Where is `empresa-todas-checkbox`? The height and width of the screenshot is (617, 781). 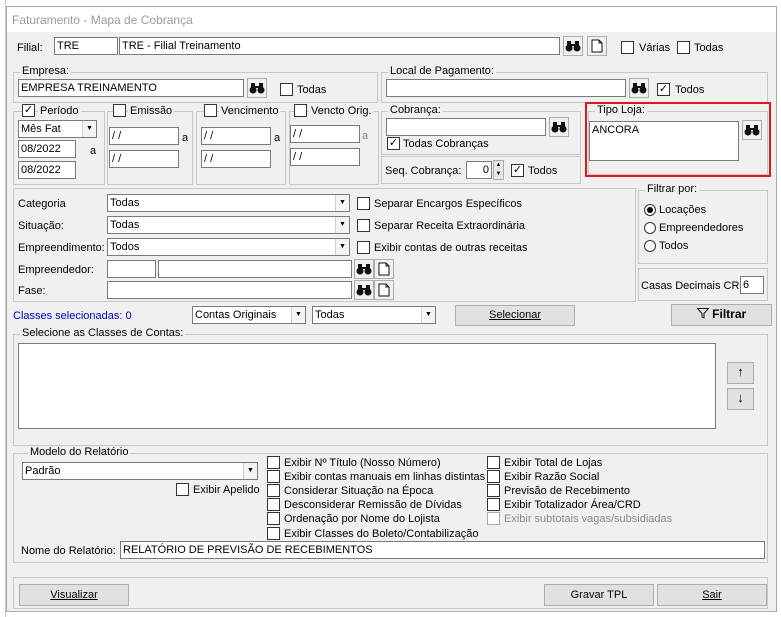 empresa-todas-checkbox is located at coordinates (286, 89).